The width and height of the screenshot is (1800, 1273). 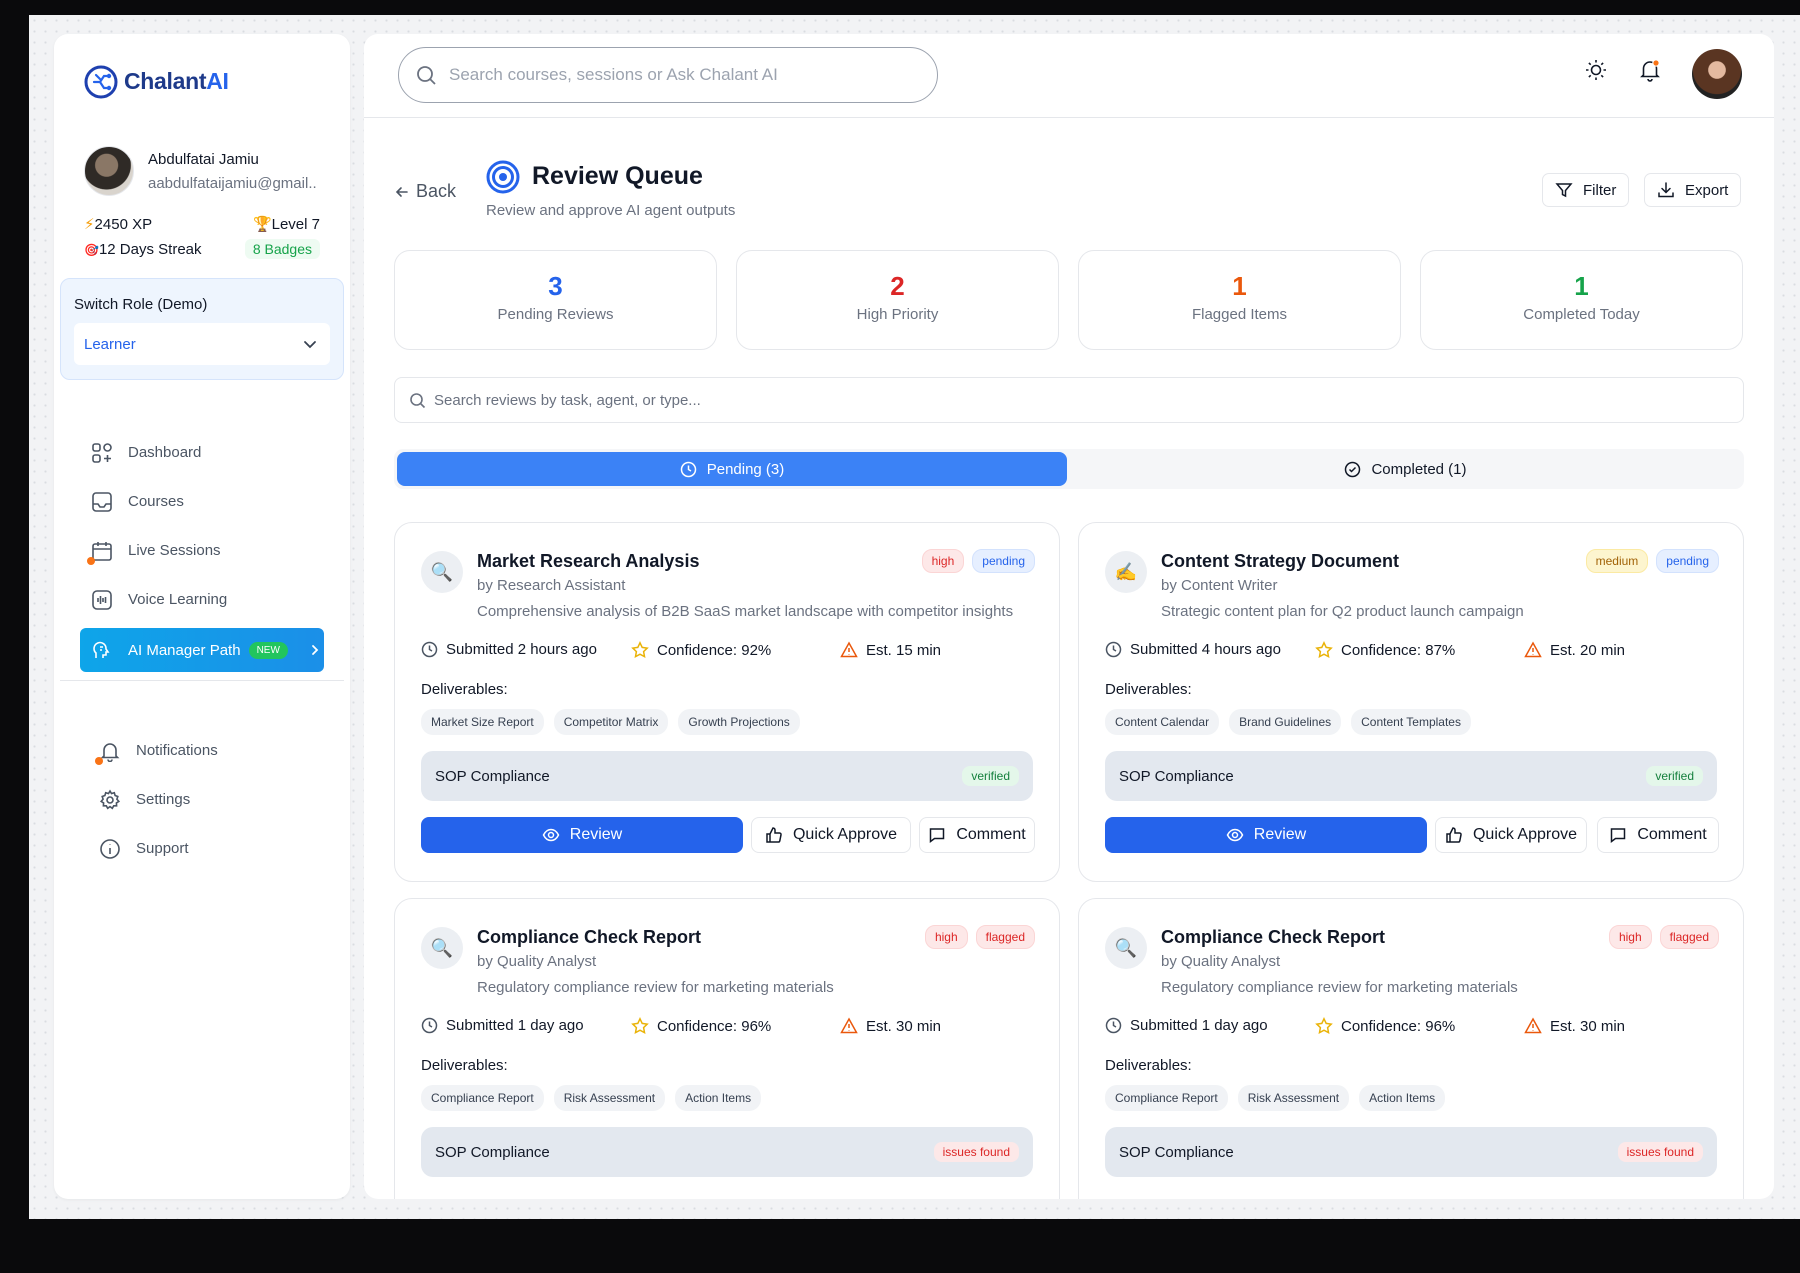 I want to click on notifications-button, so click(x=1650, y=70).